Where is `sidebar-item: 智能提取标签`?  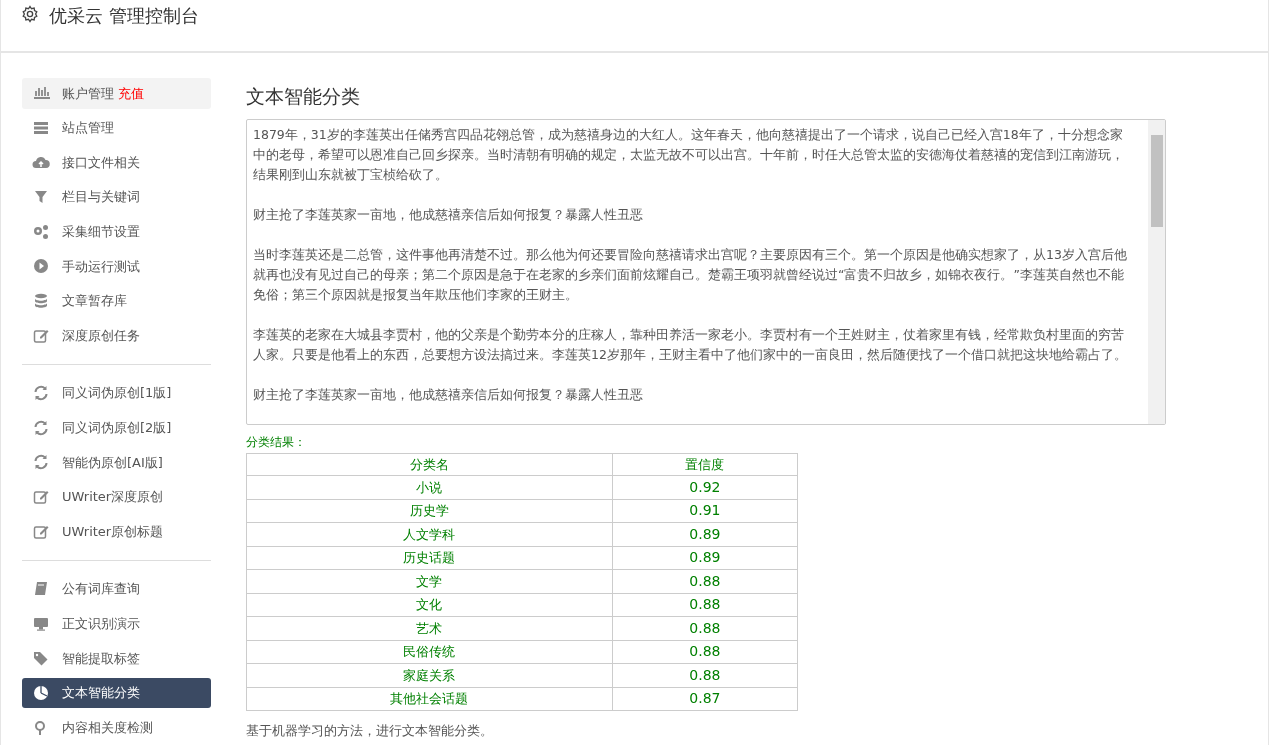
sidebar-item: 智能提取标签 is located at coordinates (116, 658).